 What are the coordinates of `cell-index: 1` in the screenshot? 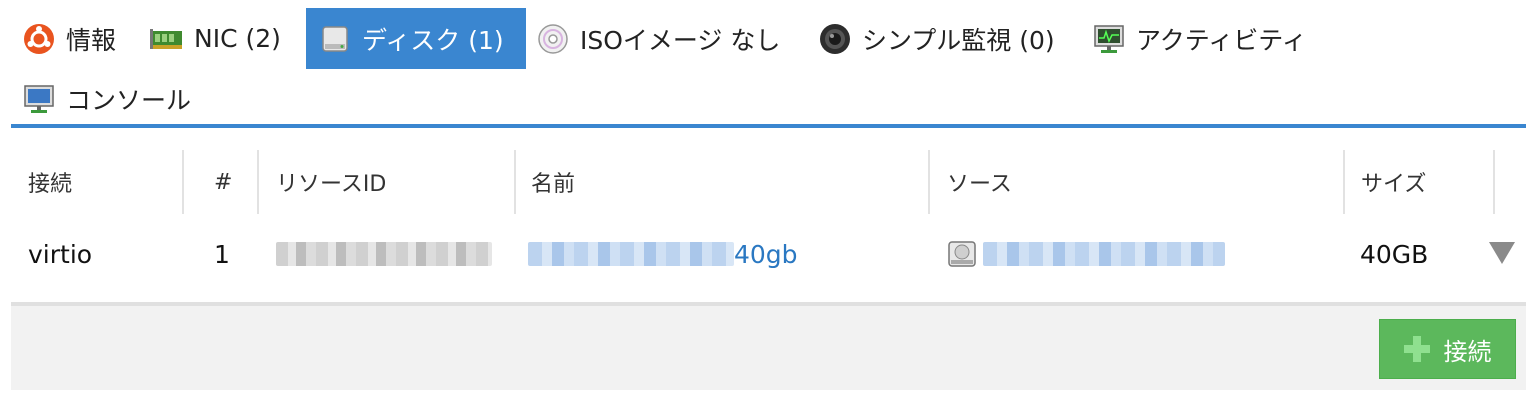 It's located at (222, 254).